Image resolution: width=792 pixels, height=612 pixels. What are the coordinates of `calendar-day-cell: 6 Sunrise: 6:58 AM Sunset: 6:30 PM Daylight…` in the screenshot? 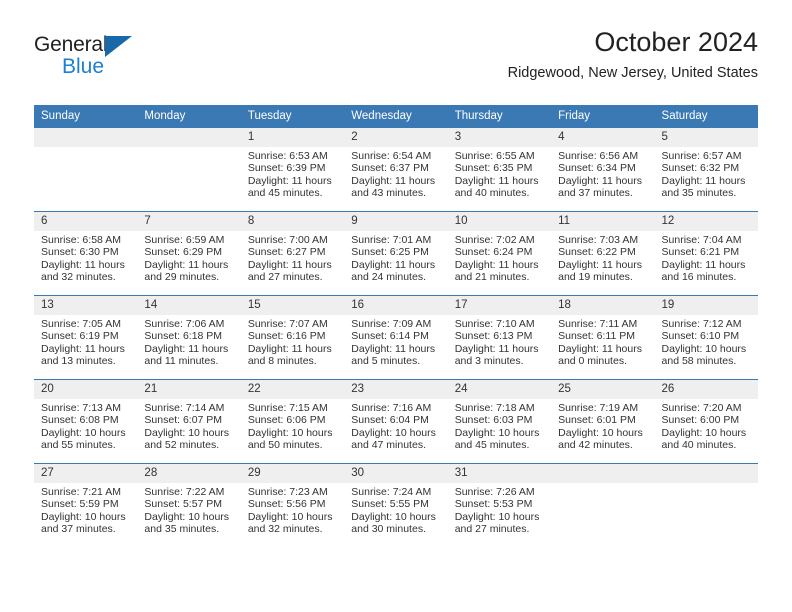 It's located at (86, 253).